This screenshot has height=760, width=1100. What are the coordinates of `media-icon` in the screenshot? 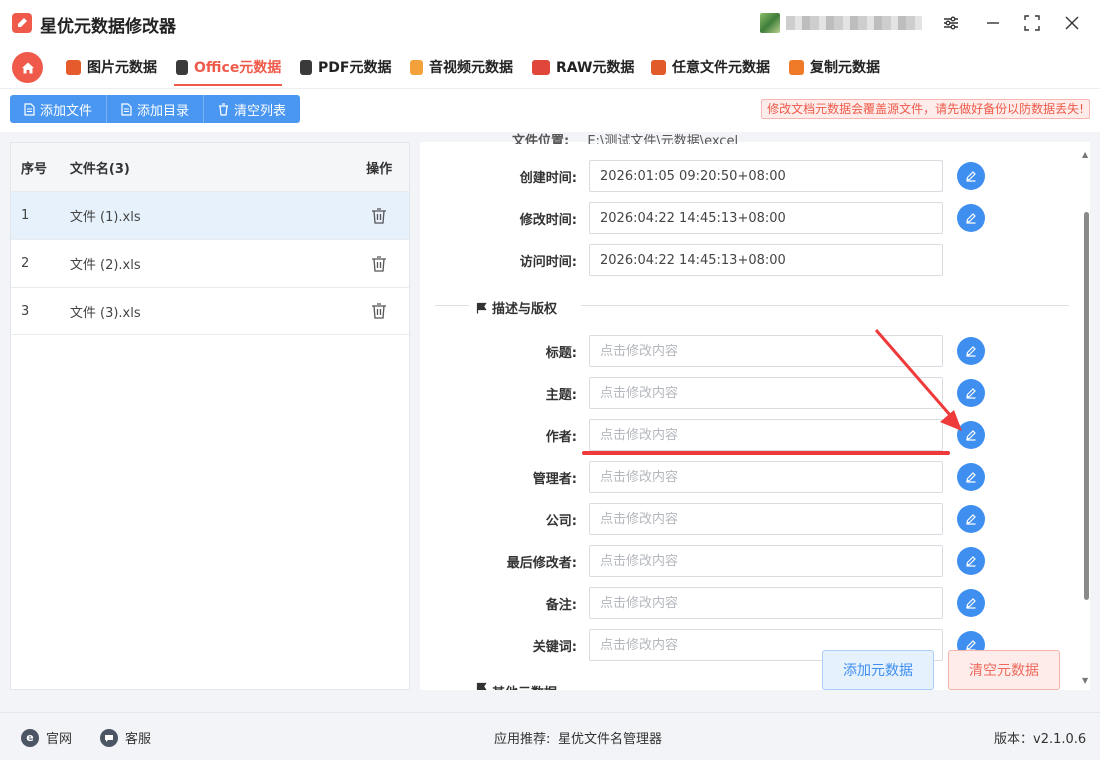 It's located at (416, 67).